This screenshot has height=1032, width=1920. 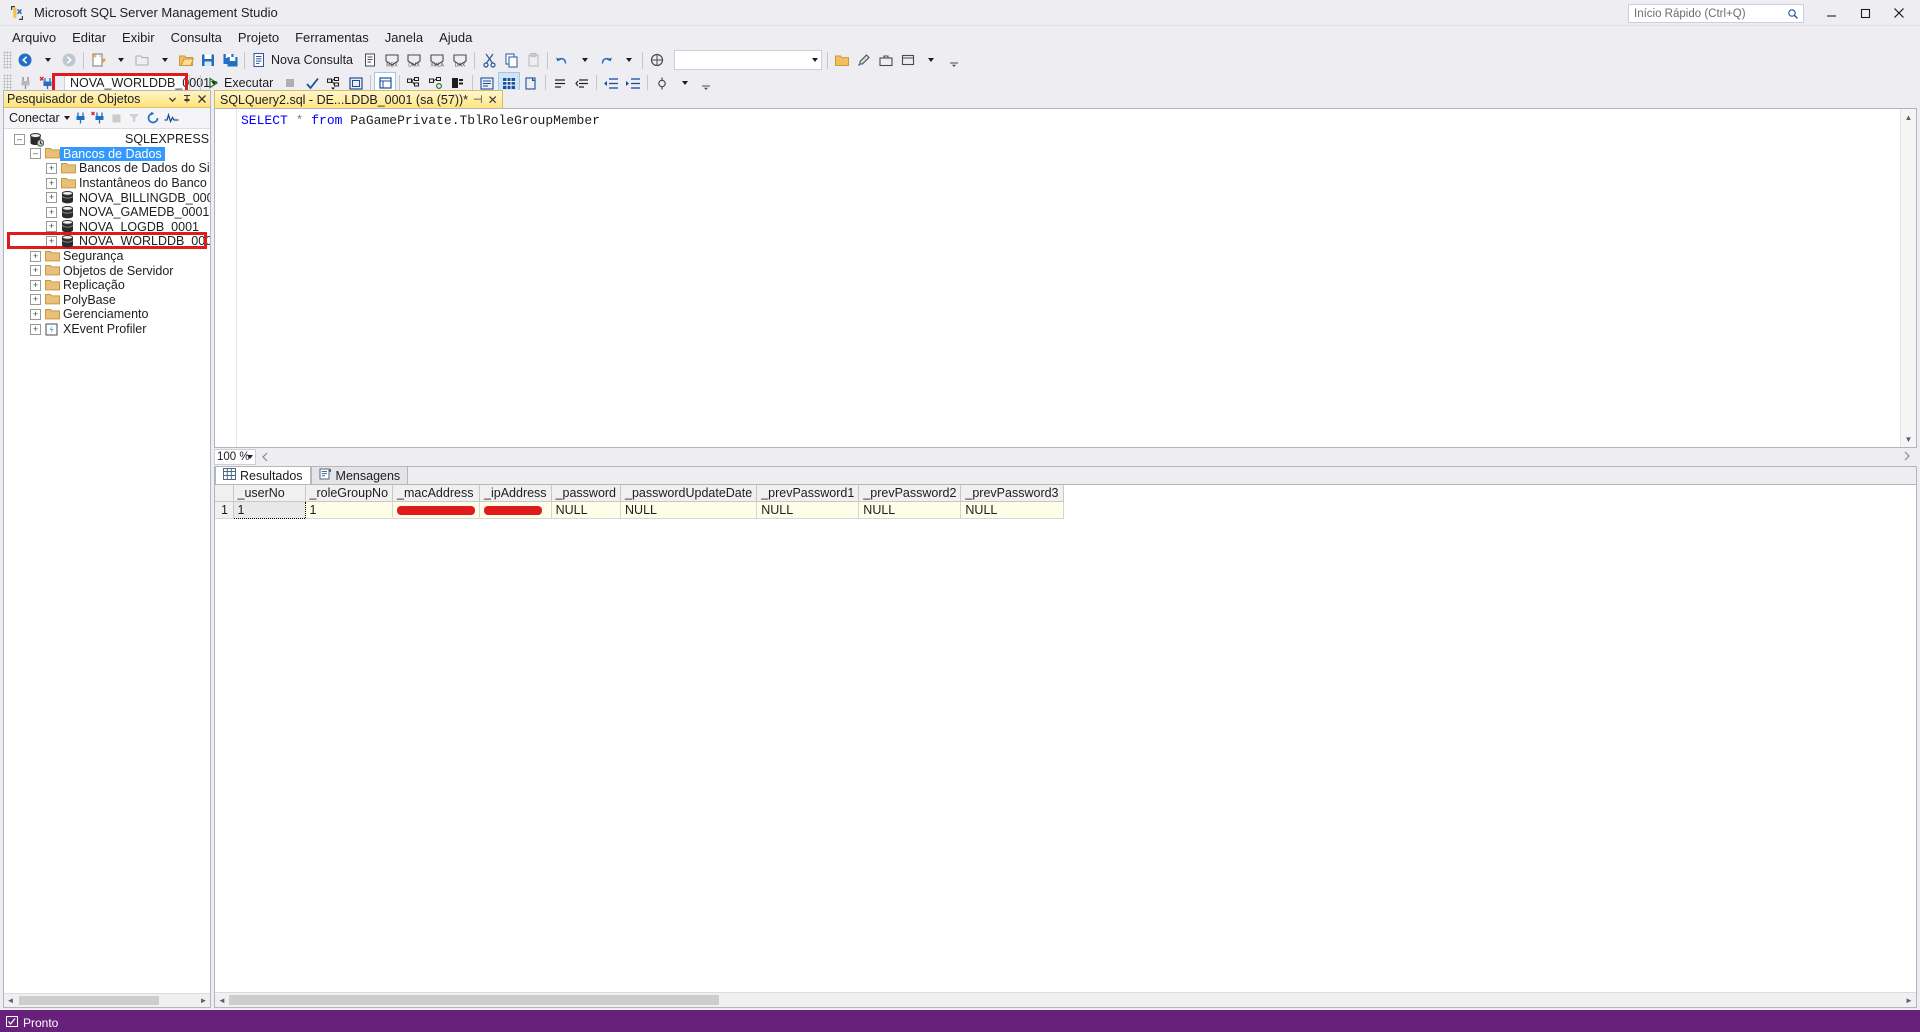 What do you see at coordinates (1909, 439) in the screenshot?
I see `scroll-down-icon: ▼` at bounding box center [1909, 439].